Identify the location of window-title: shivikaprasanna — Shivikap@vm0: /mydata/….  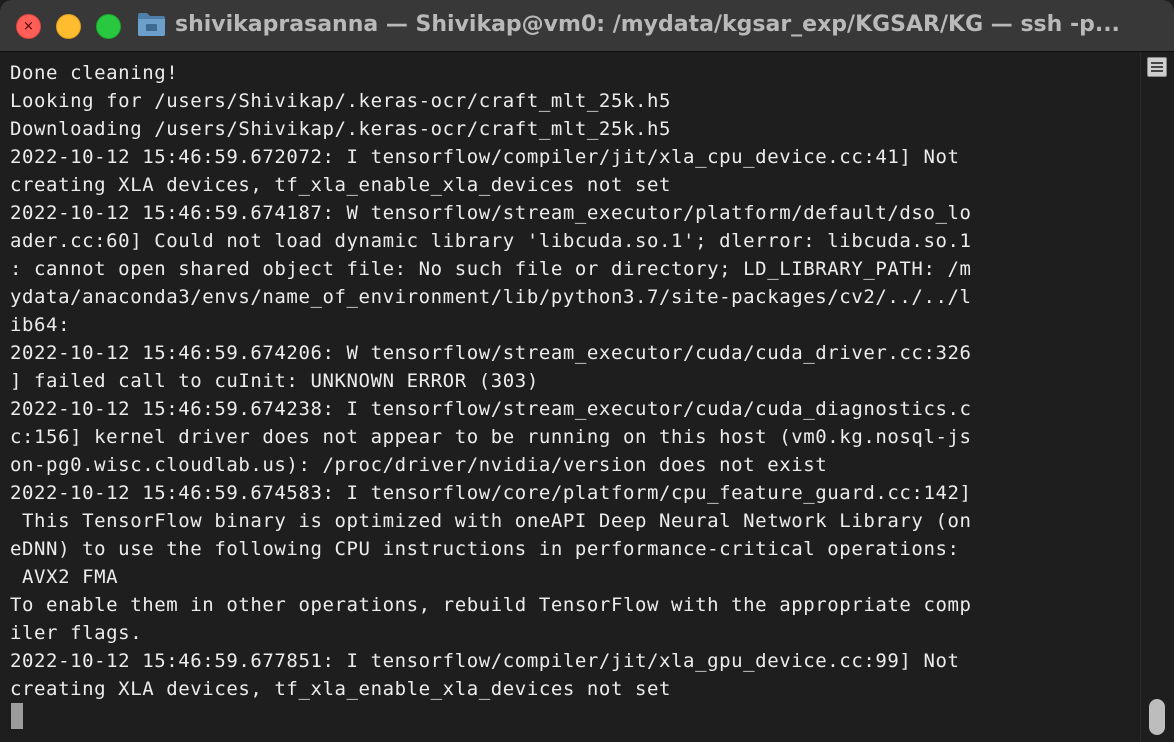
(647, 24).